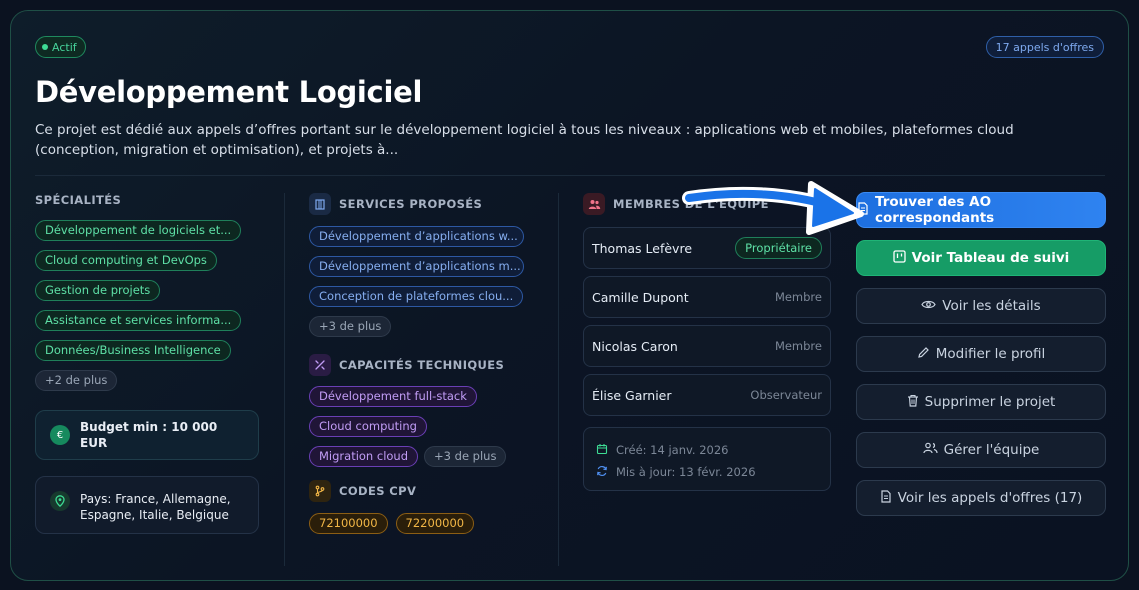 The width and height of the screenshot is (1139, 590). I want to click on delete-project-button: Supprimer le projet, so click(981, 402).